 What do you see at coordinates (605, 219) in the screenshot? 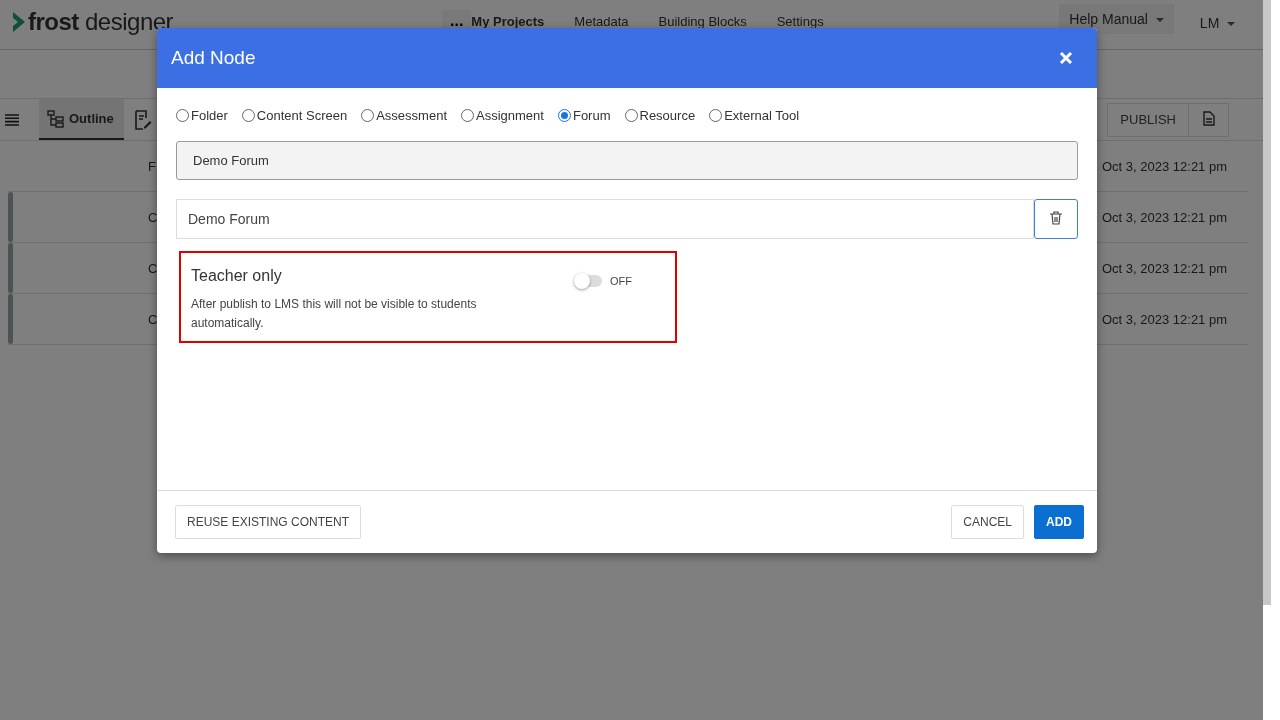
I see `name-field: Demo Forum` at bounding box center [605, 219].